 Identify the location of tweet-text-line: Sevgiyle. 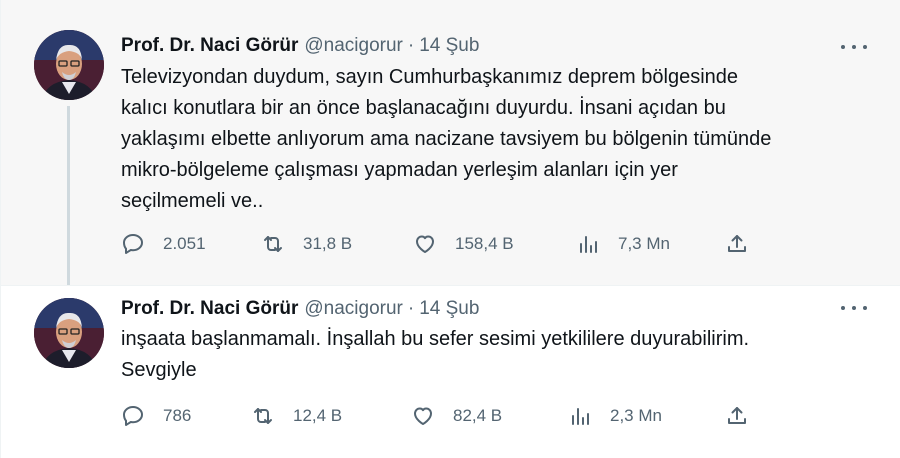
(159, 370).